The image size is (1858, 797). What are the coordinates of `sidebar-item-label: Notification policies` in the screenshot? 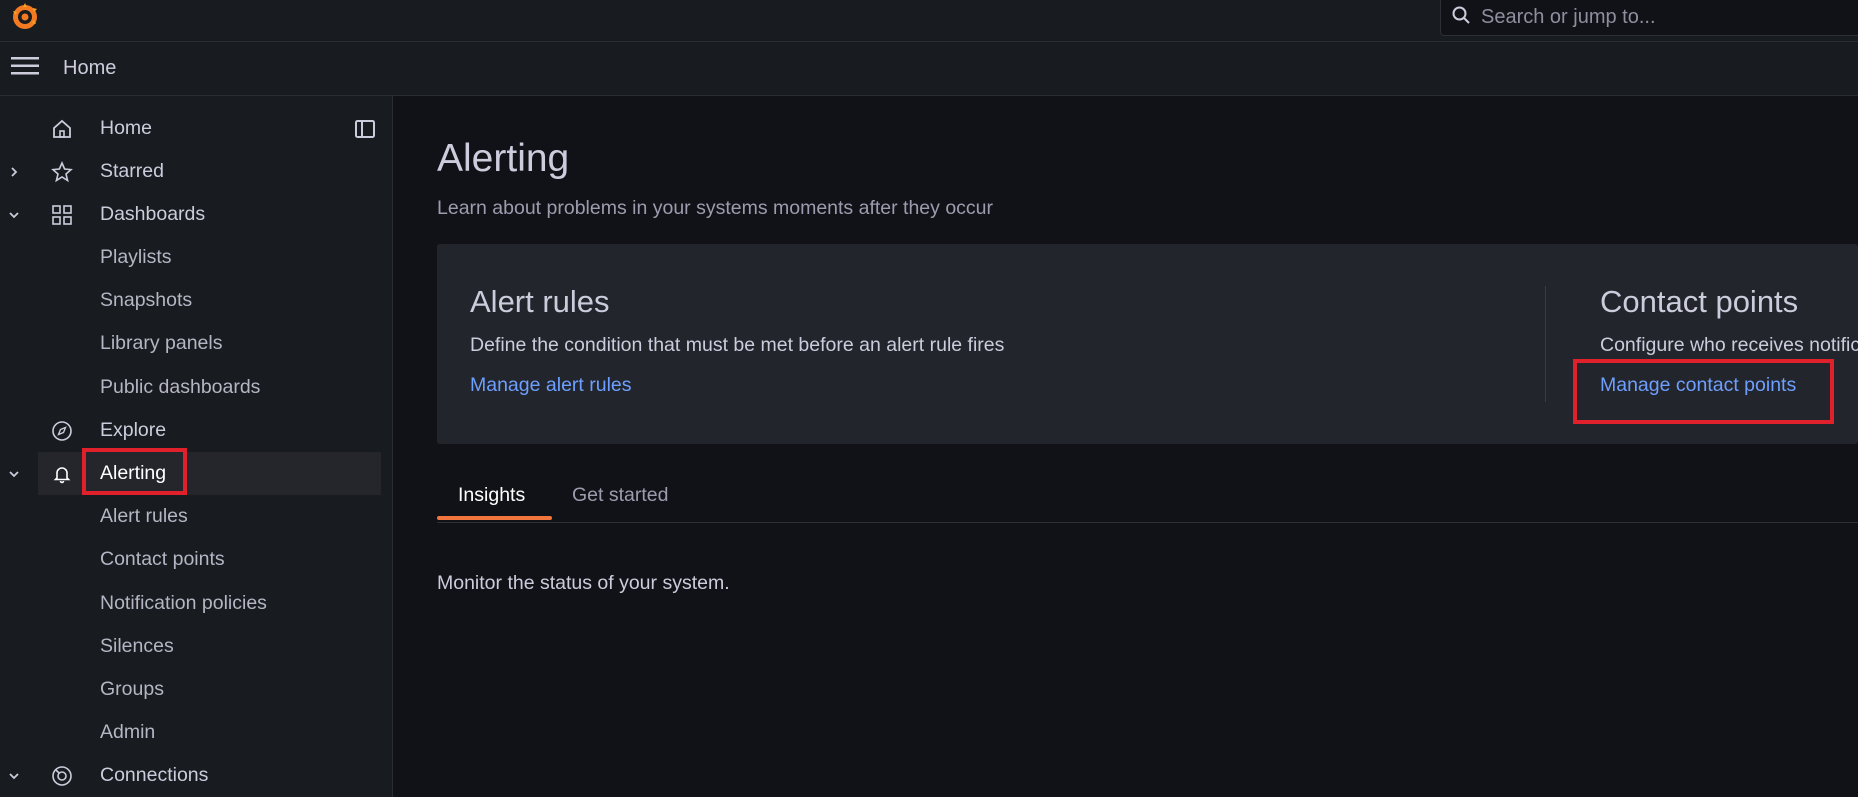 It's located at (183, 603).